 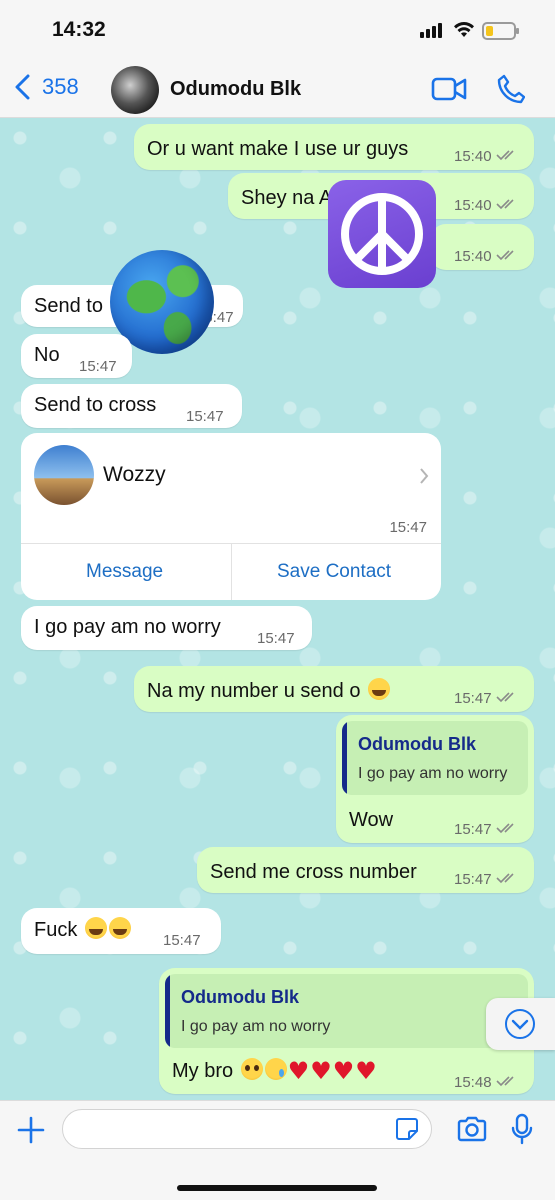 I want to click on message-incoming: Fuck 15:47, so click(x=121, y=931).